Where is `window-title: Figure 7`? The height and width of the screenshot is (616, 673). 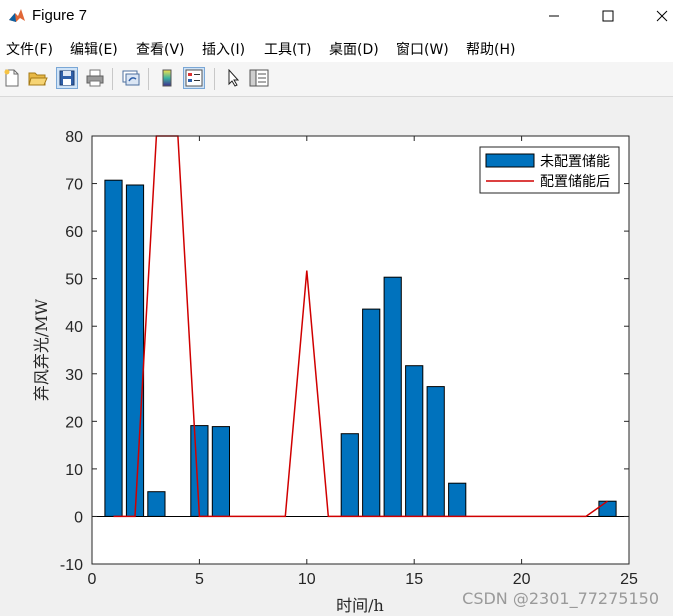 window-title: Figure 7 is located at coordinates (60, 15).